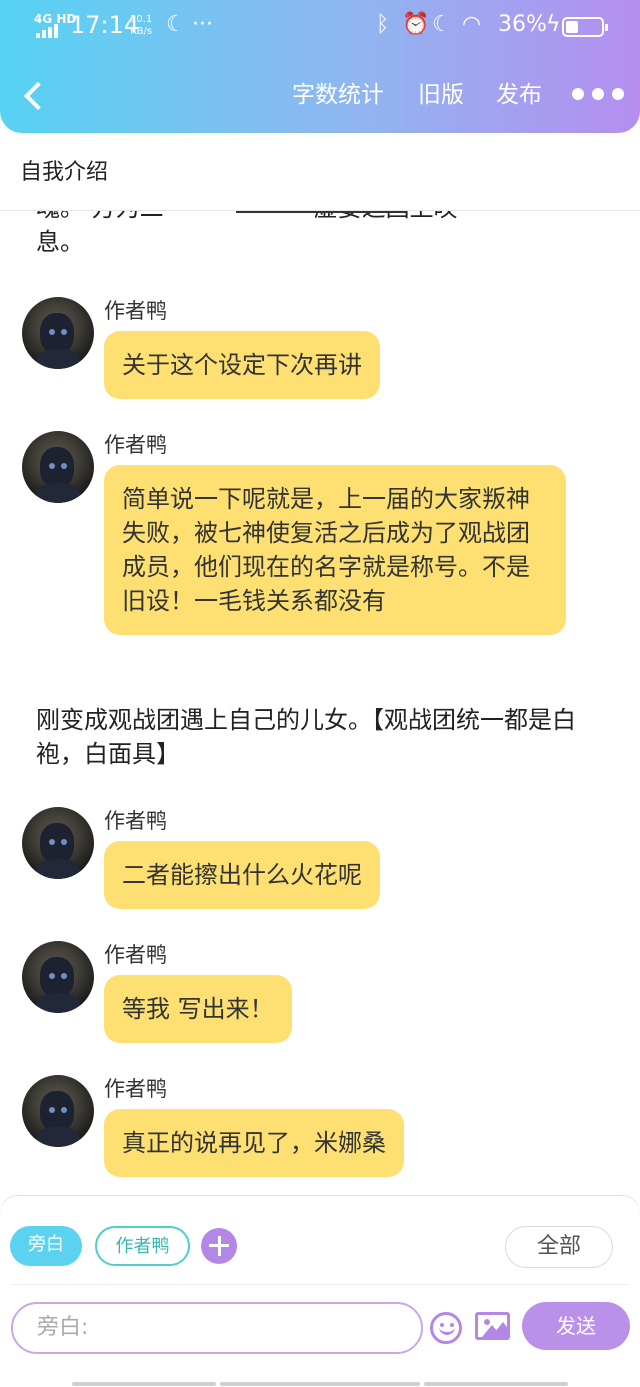 This screenshot has width=640, height=1387. What do you see at coordinates (202, 24) in the screenshot?
I see `notification-dots: ···` at bounding box center [202, 24].